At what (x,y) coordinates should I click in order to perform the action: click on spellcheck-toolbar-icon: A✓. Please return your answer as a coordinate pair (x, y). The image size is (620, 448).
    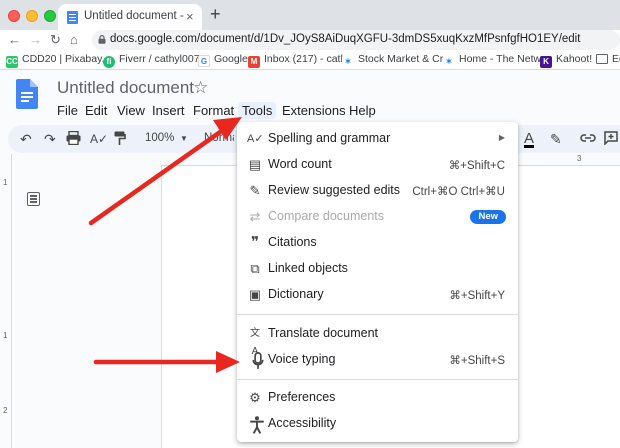
    Looking at the image, I should click on (99, 139).